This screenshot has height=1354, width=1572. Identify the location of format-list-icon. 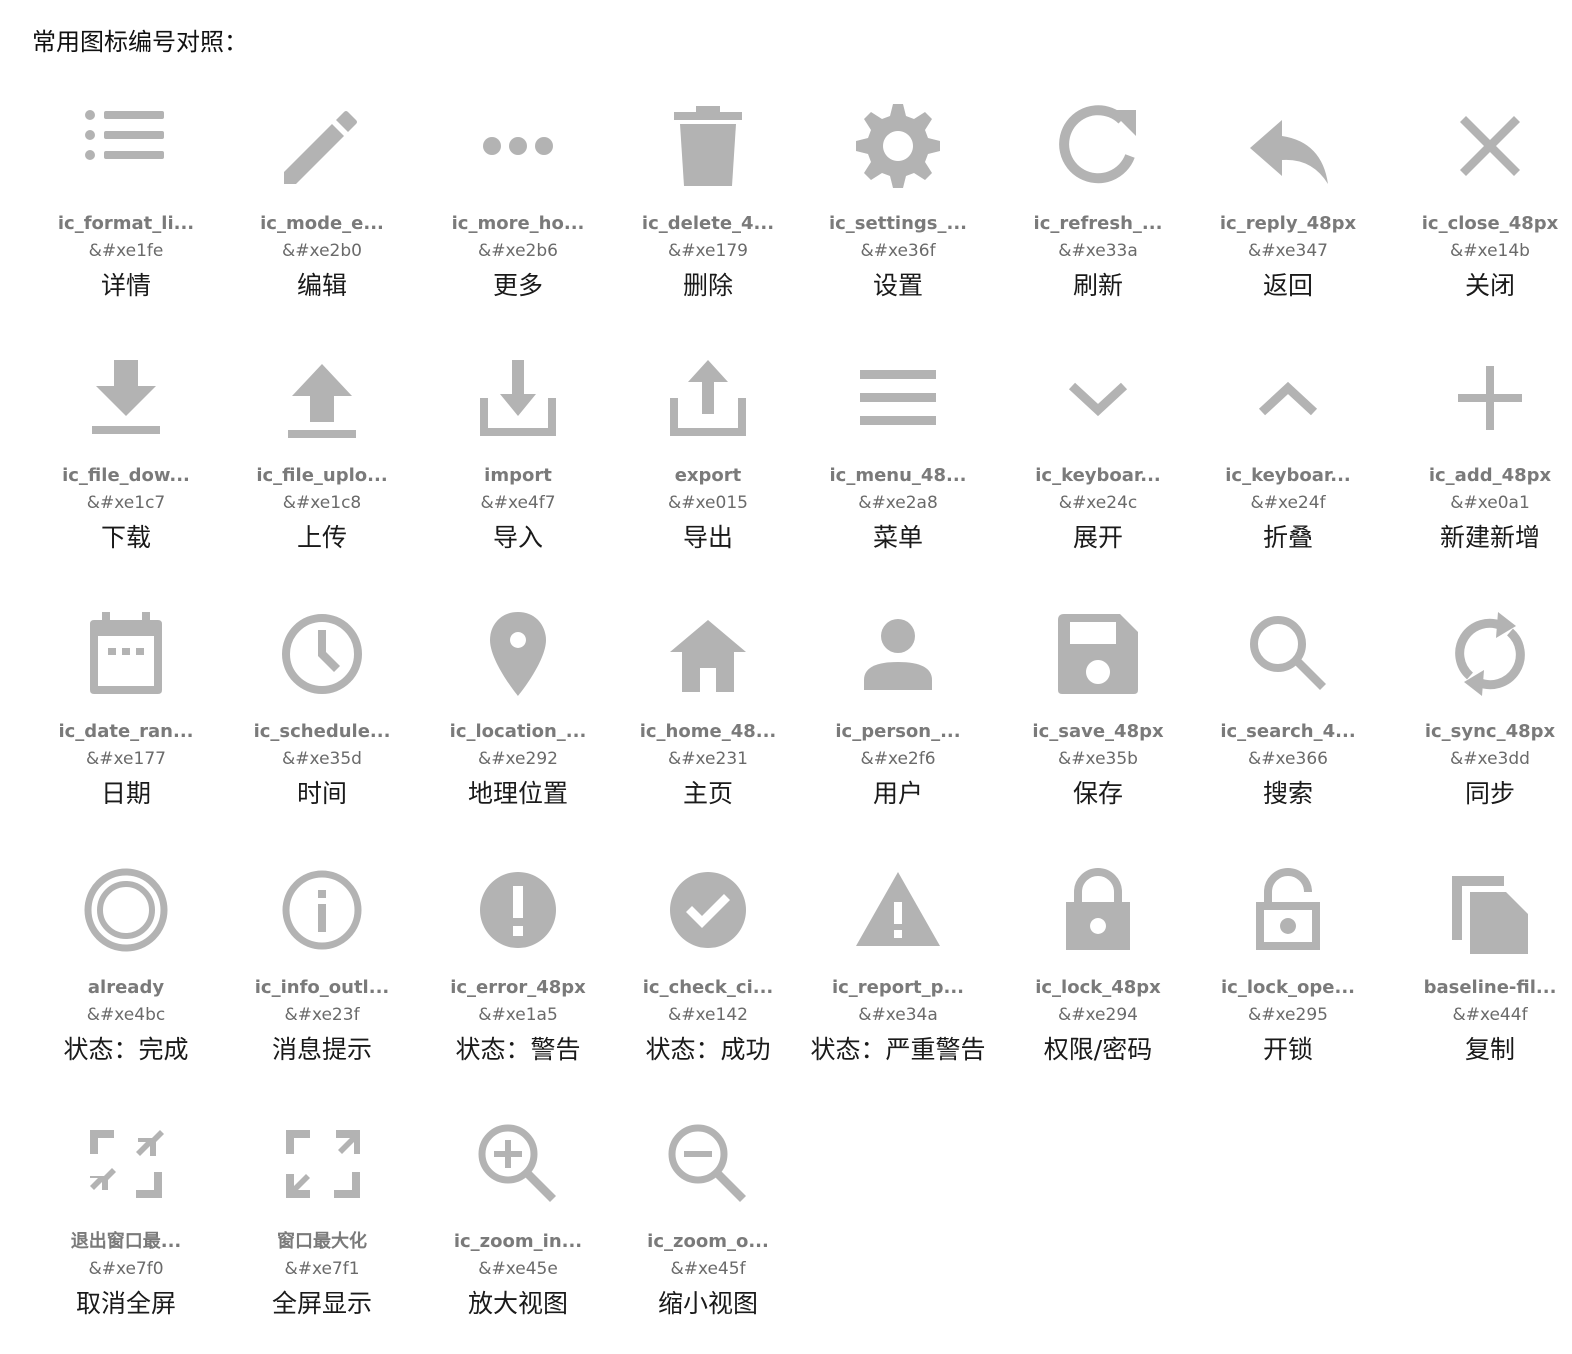
(126, 146).